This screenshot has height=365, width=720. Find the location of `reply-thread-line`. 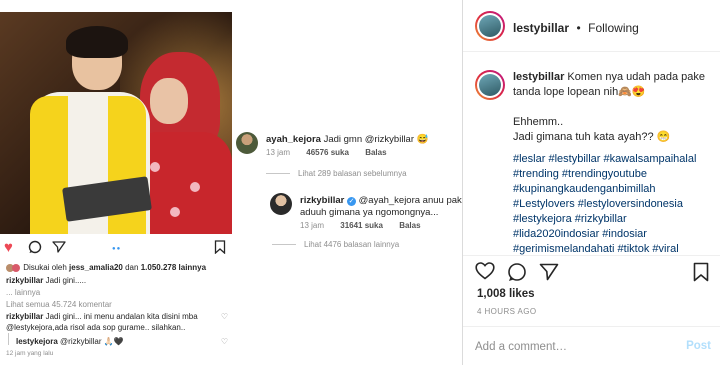

reply-thread-line is located at coordinates (8, 339).